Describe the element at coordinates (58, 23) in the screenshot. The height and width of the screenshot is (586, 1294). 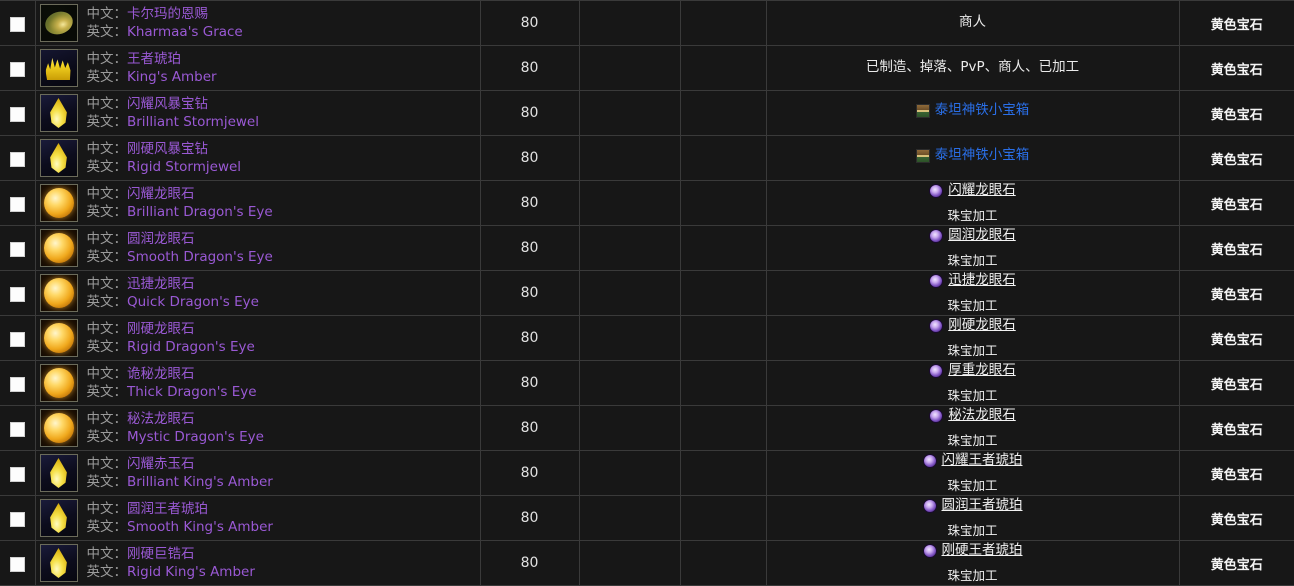
I see `gem-olive-oval-icon` at that location.